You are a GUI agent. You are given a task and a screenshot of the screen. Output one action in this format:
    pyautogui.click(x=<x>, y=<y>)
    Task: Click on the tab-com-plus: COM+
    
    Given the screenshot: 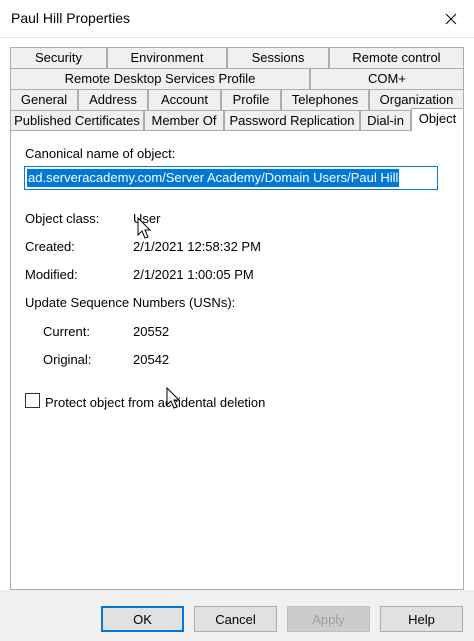 What is the action you would take?
    pyautogui.click(x=387, y=78)
    